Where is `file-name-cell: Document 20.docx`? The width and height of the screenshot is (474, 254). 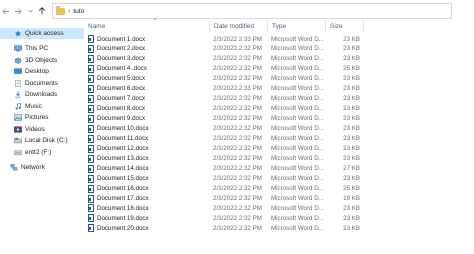 file-name-cell: Document 20.docx is located at coordinates (147, 228).